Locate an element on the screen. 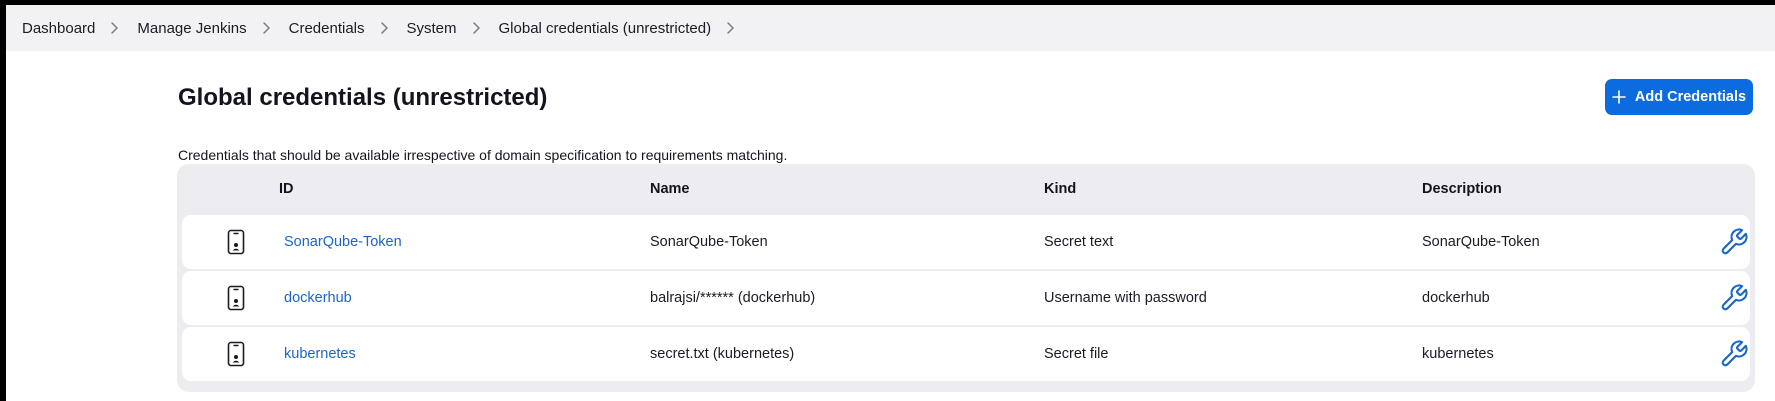 This screenshot has height=401, width=1775. breadcrumb-item-global-credentials: Global credentials (unrestricted) is located at coordinates (626, 28).